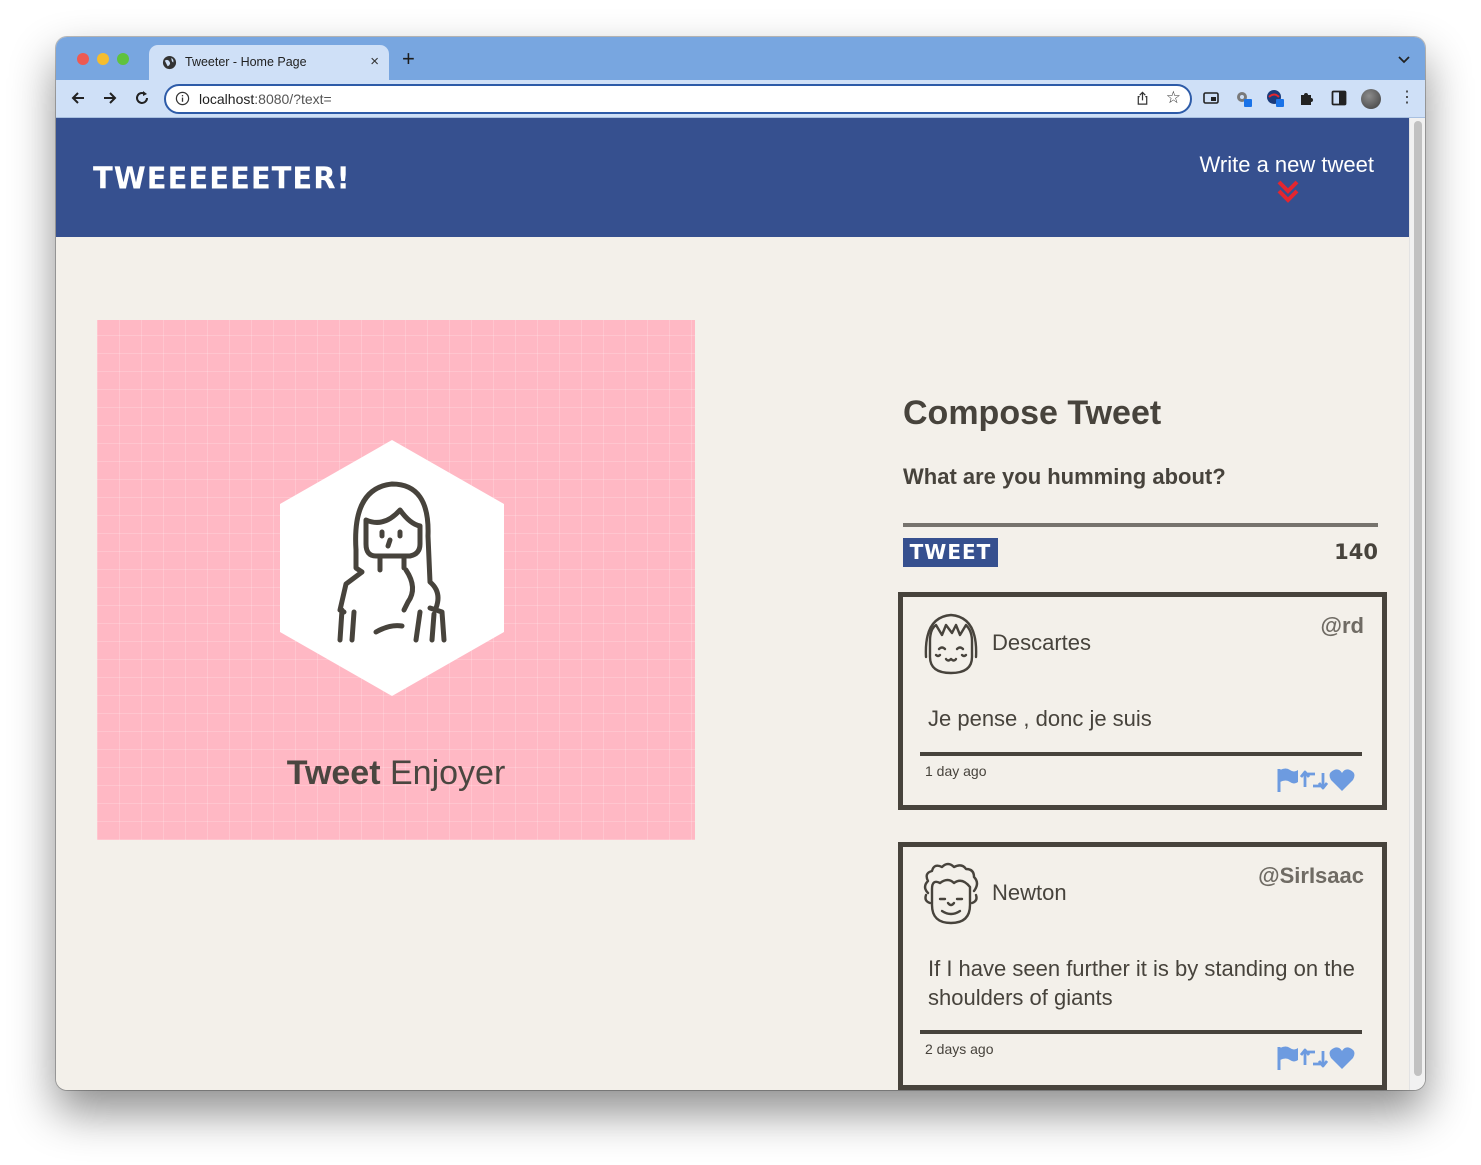  I want to click on page-scrollbar, so click(1417, 604).